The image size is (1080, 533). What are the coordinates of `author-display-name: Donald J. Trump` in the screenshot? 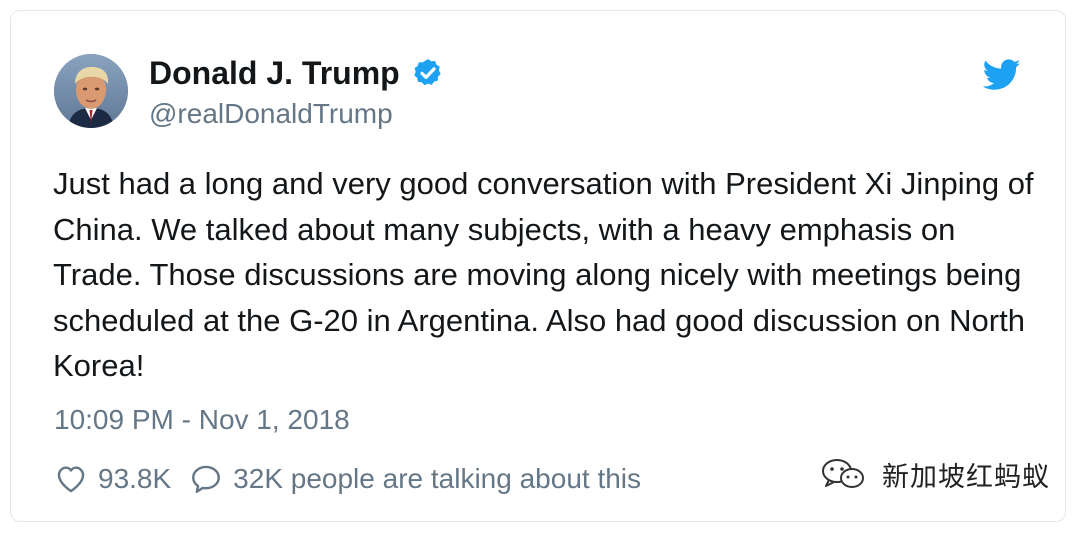 It's located at (274, 73).